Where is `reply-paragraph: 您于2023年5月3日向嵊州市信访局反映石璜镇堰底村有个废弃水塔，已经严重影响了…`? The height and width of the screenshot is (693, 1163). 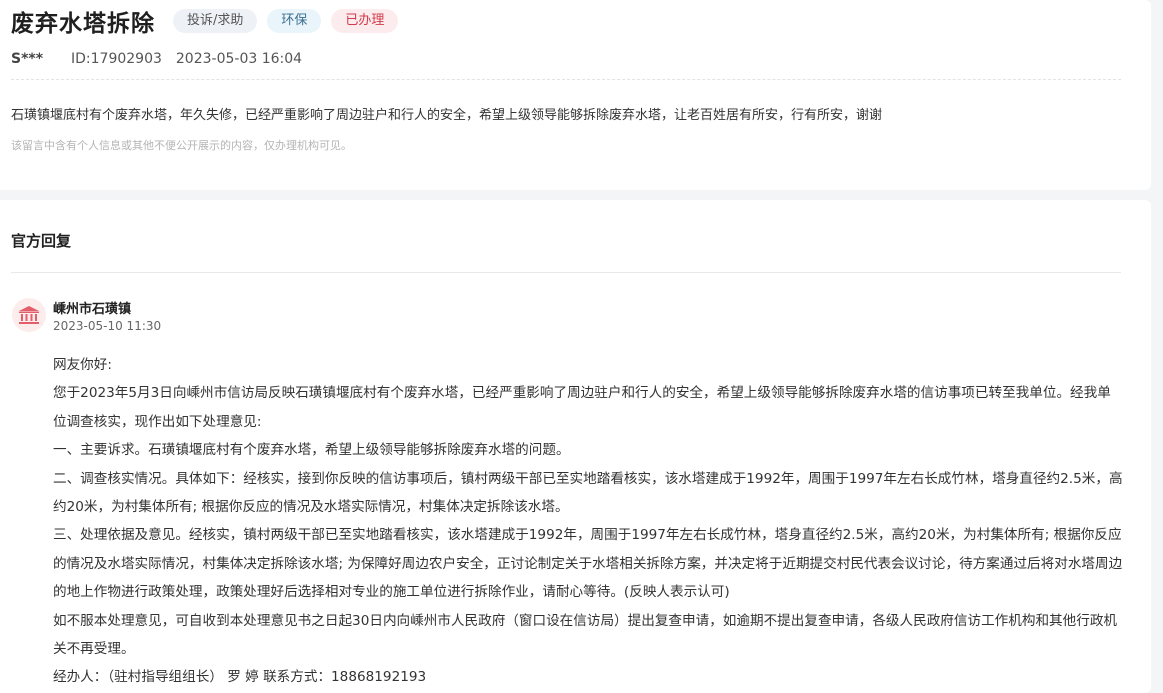
reply-paragraph: 您于2023年5月3日向嵊州市信访局反映石璜镇堰底村有个废弃水塔，已经严重影响了… is located at coordinates (582, 407).